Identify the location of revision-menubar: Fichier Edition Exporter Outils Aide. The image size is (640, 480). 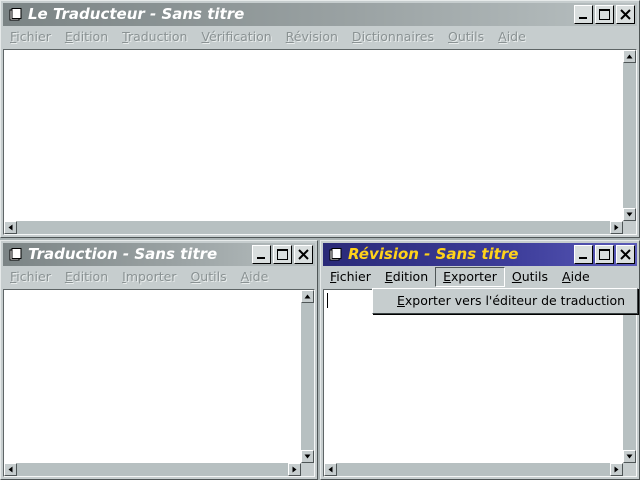
(480, 277).